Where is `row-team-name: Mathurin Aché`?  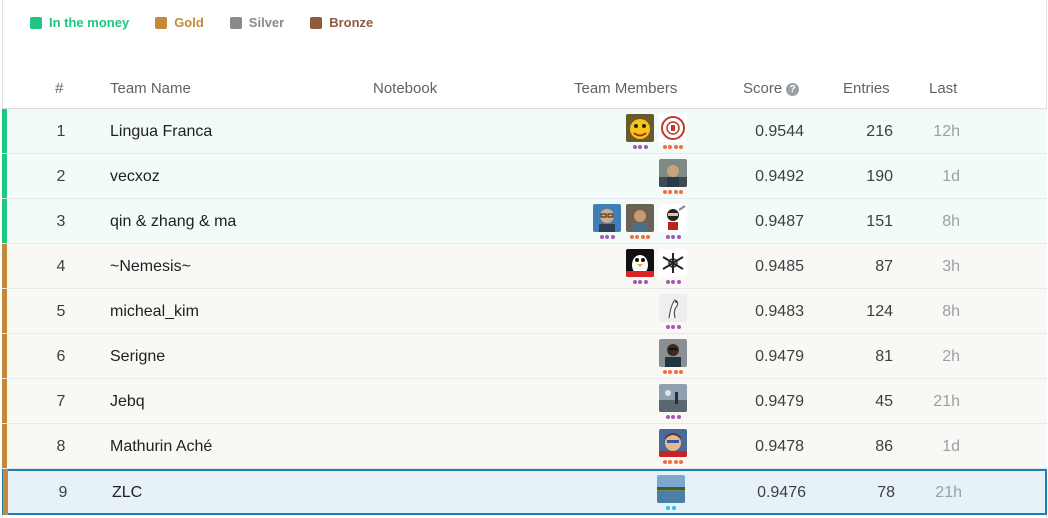
row-team-name: Mathurin Aché is located at coordinates (161, 446).